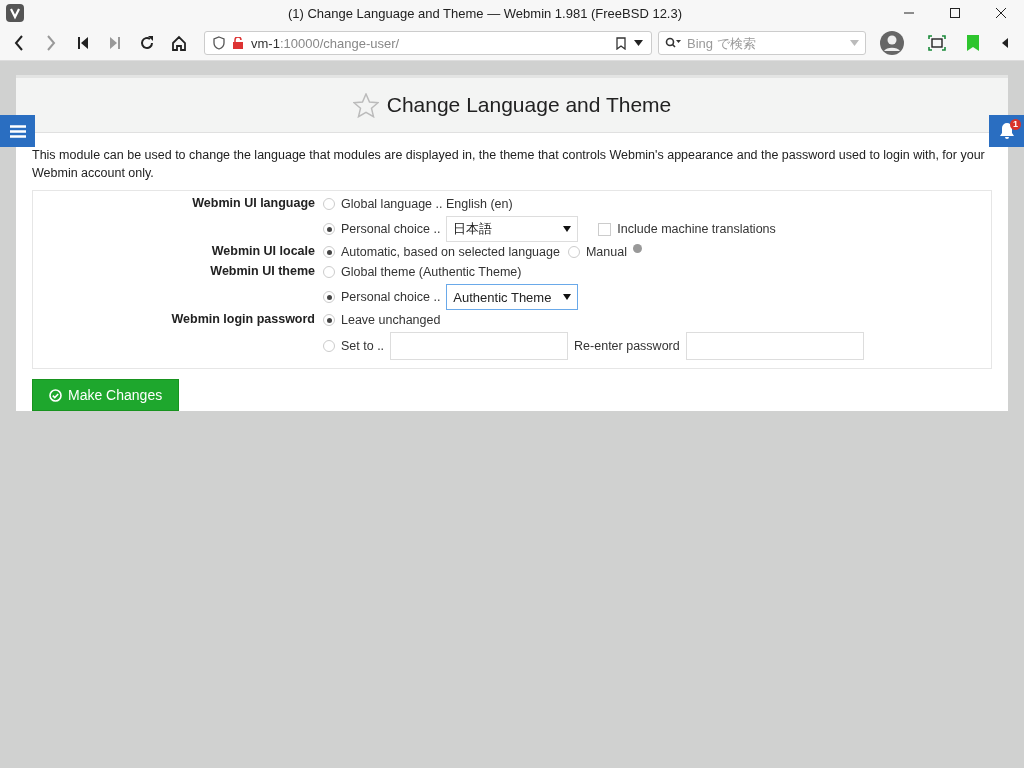 Image resolution: width=1024 pixels, height=768 pixels. Describe the element at coordinates (253, 203) in the screenshot. I see `field-label: Webmin UI language` at that location.